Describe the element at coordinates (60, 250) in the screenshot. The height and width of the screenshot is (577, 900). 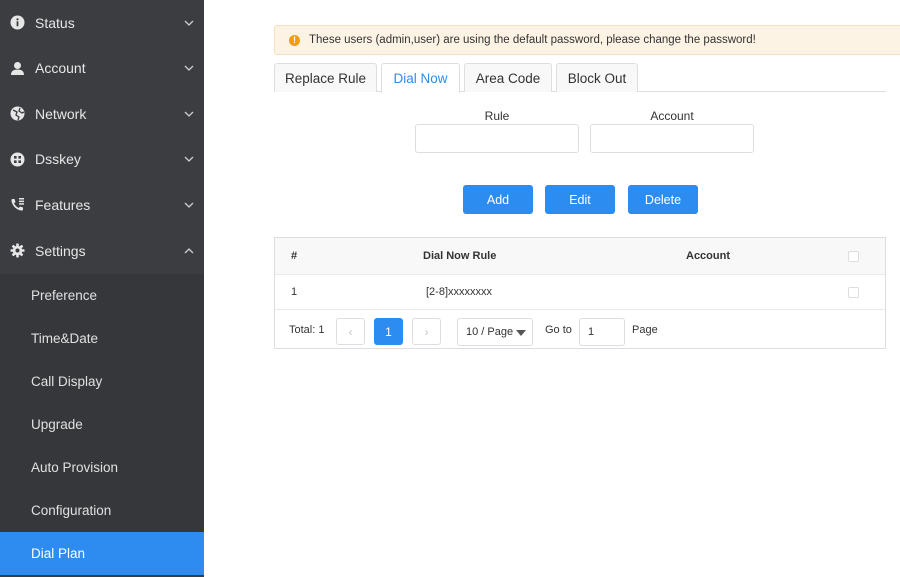
I see `sidebar-item-label: Settings` at that location.